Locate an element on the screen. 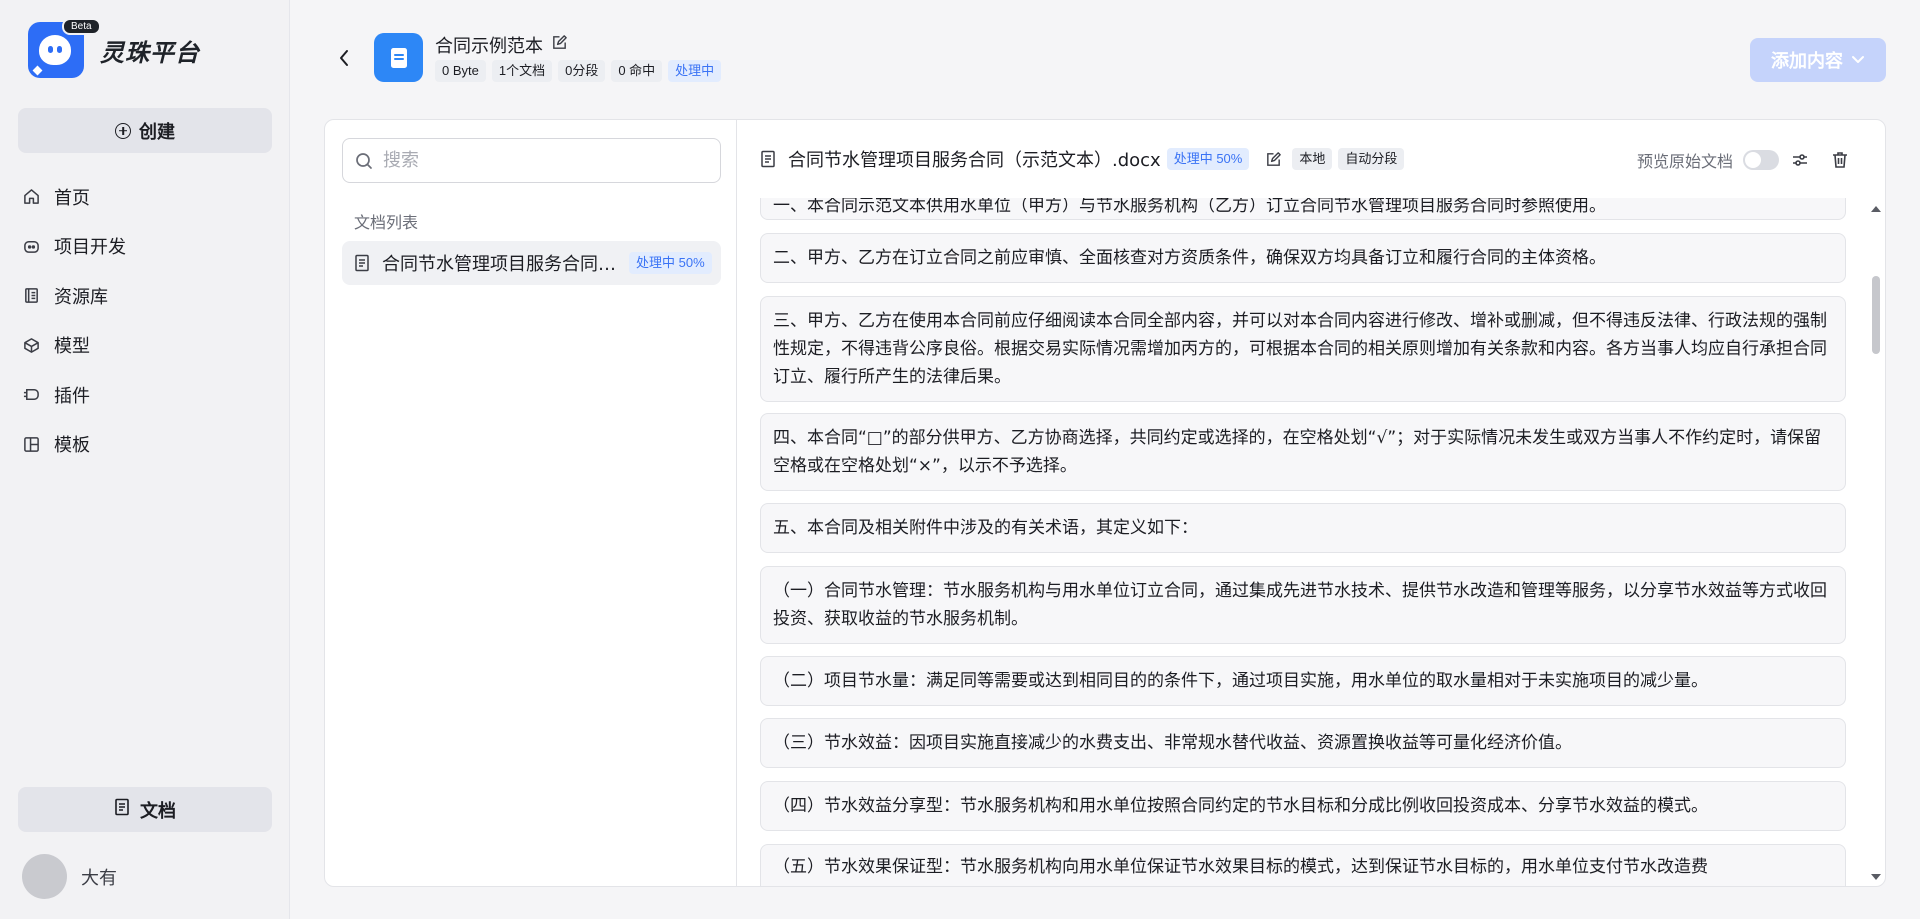 This screenshot has height=919, width=1920. brand-name: 灵珠平台 is located at coordinates (150, 52).